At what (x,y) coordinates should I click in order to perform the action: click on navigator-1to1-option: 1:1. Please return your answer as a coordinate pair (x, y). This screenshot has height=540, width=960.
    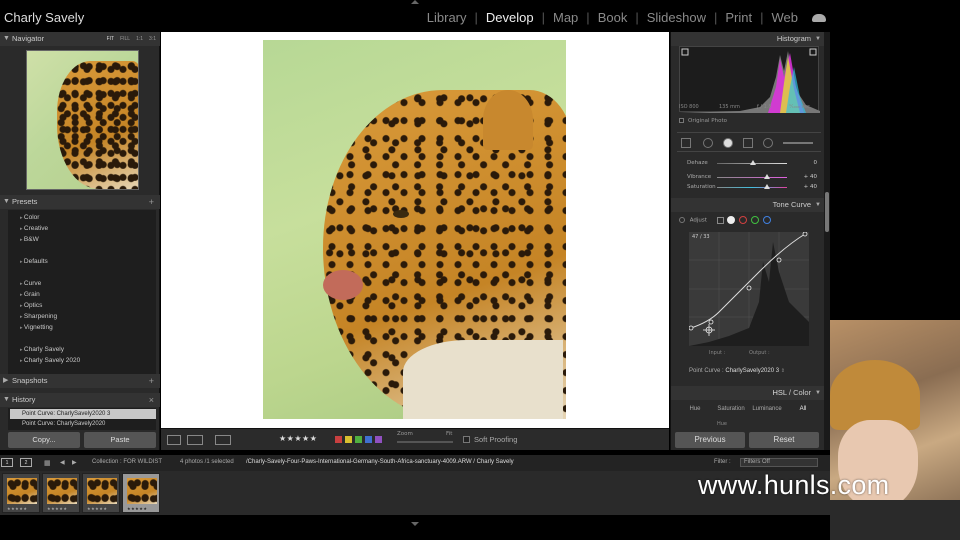
    Looking at the image, I should click on (139, 39).